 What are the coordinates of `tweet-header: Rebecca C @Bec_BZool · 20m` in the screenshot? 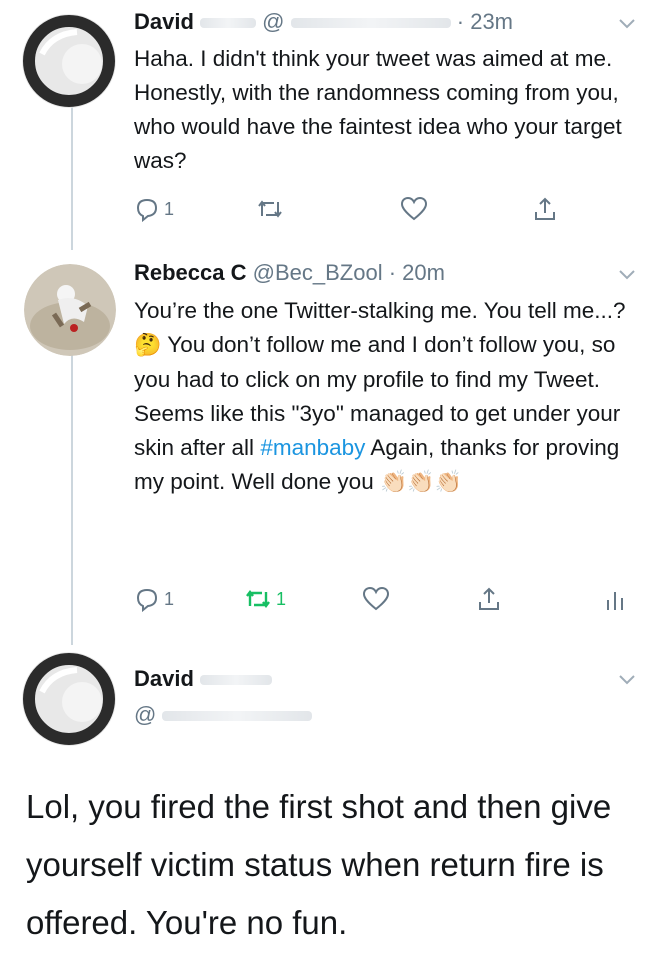 It's located at (289, 273).